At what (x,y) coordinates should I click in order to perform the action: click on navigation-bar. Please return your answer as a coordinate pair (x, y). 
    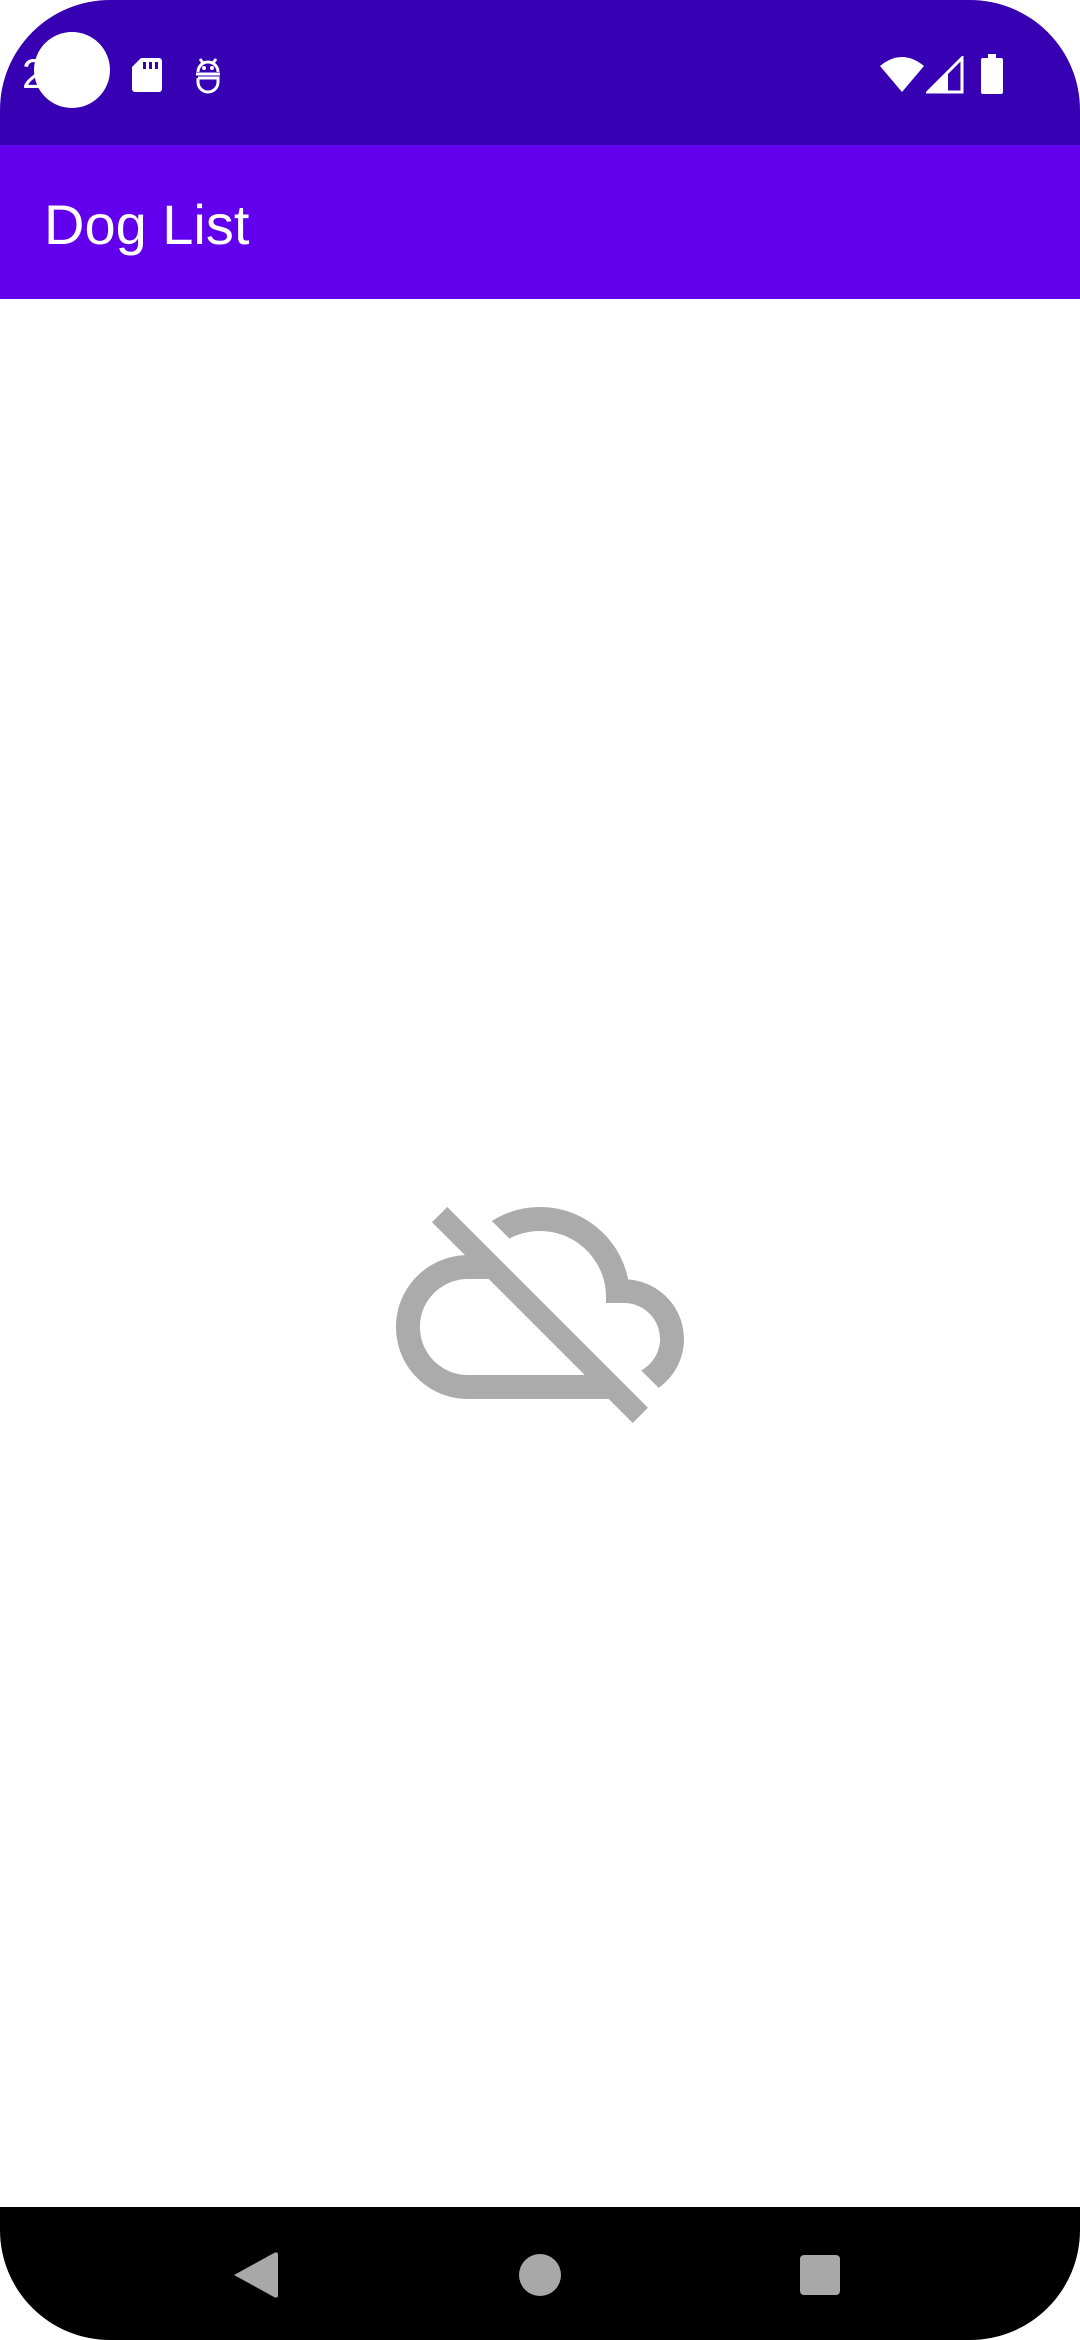
    Looking at the image, I should click on (540, 2273).